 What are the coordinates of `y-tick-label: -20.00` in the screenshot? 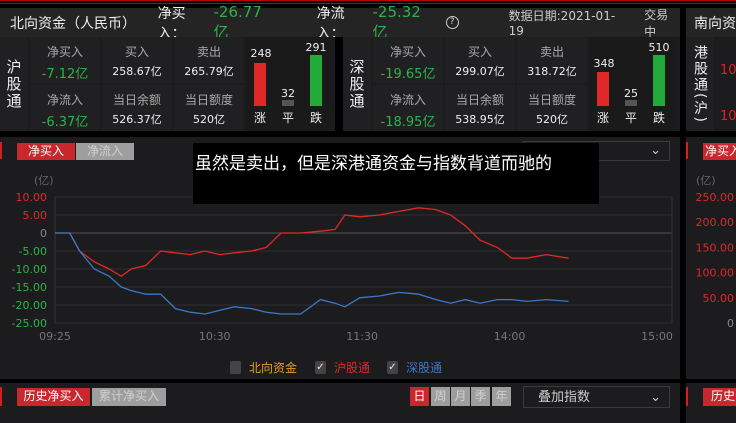 It's located at (29, 305).